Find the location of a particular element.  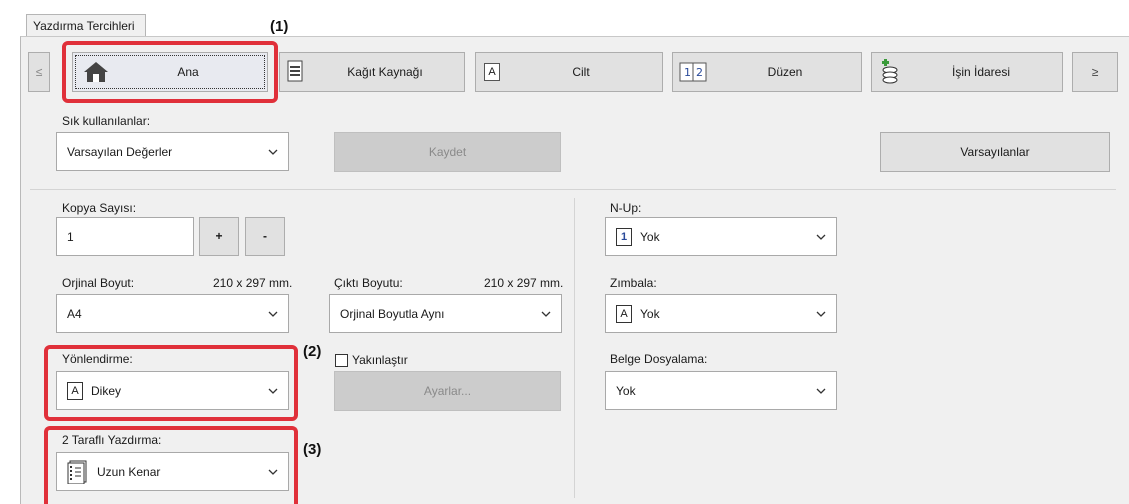

divider is located at coordinates (573, 189).